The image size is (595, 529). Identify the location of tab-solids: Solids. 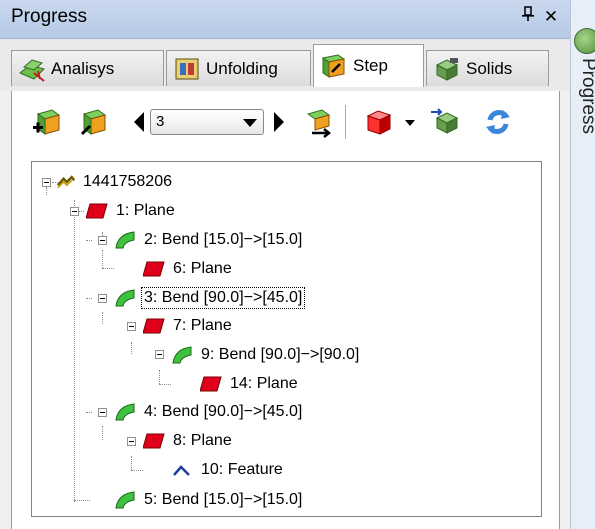
(487, 68).